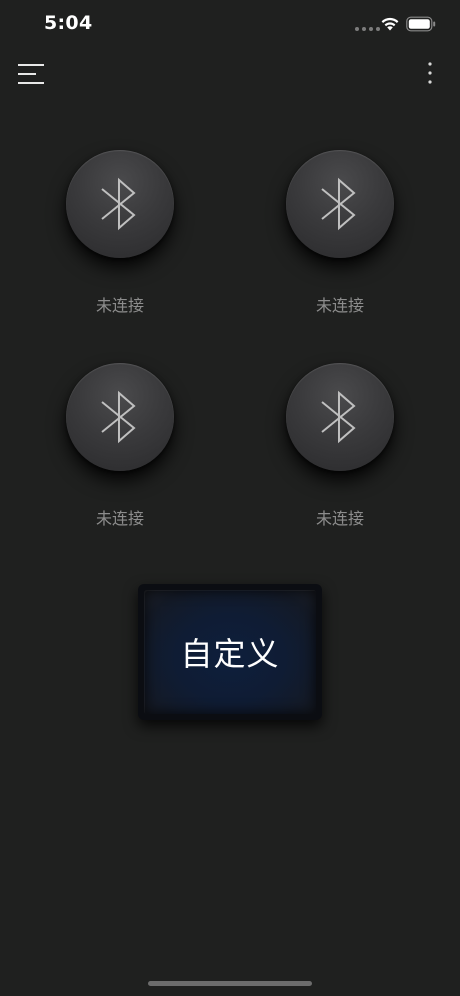 The height and width of the screenshot is (996, 460). I want to click on device-4-bluetooth-button, so click(340, 417).